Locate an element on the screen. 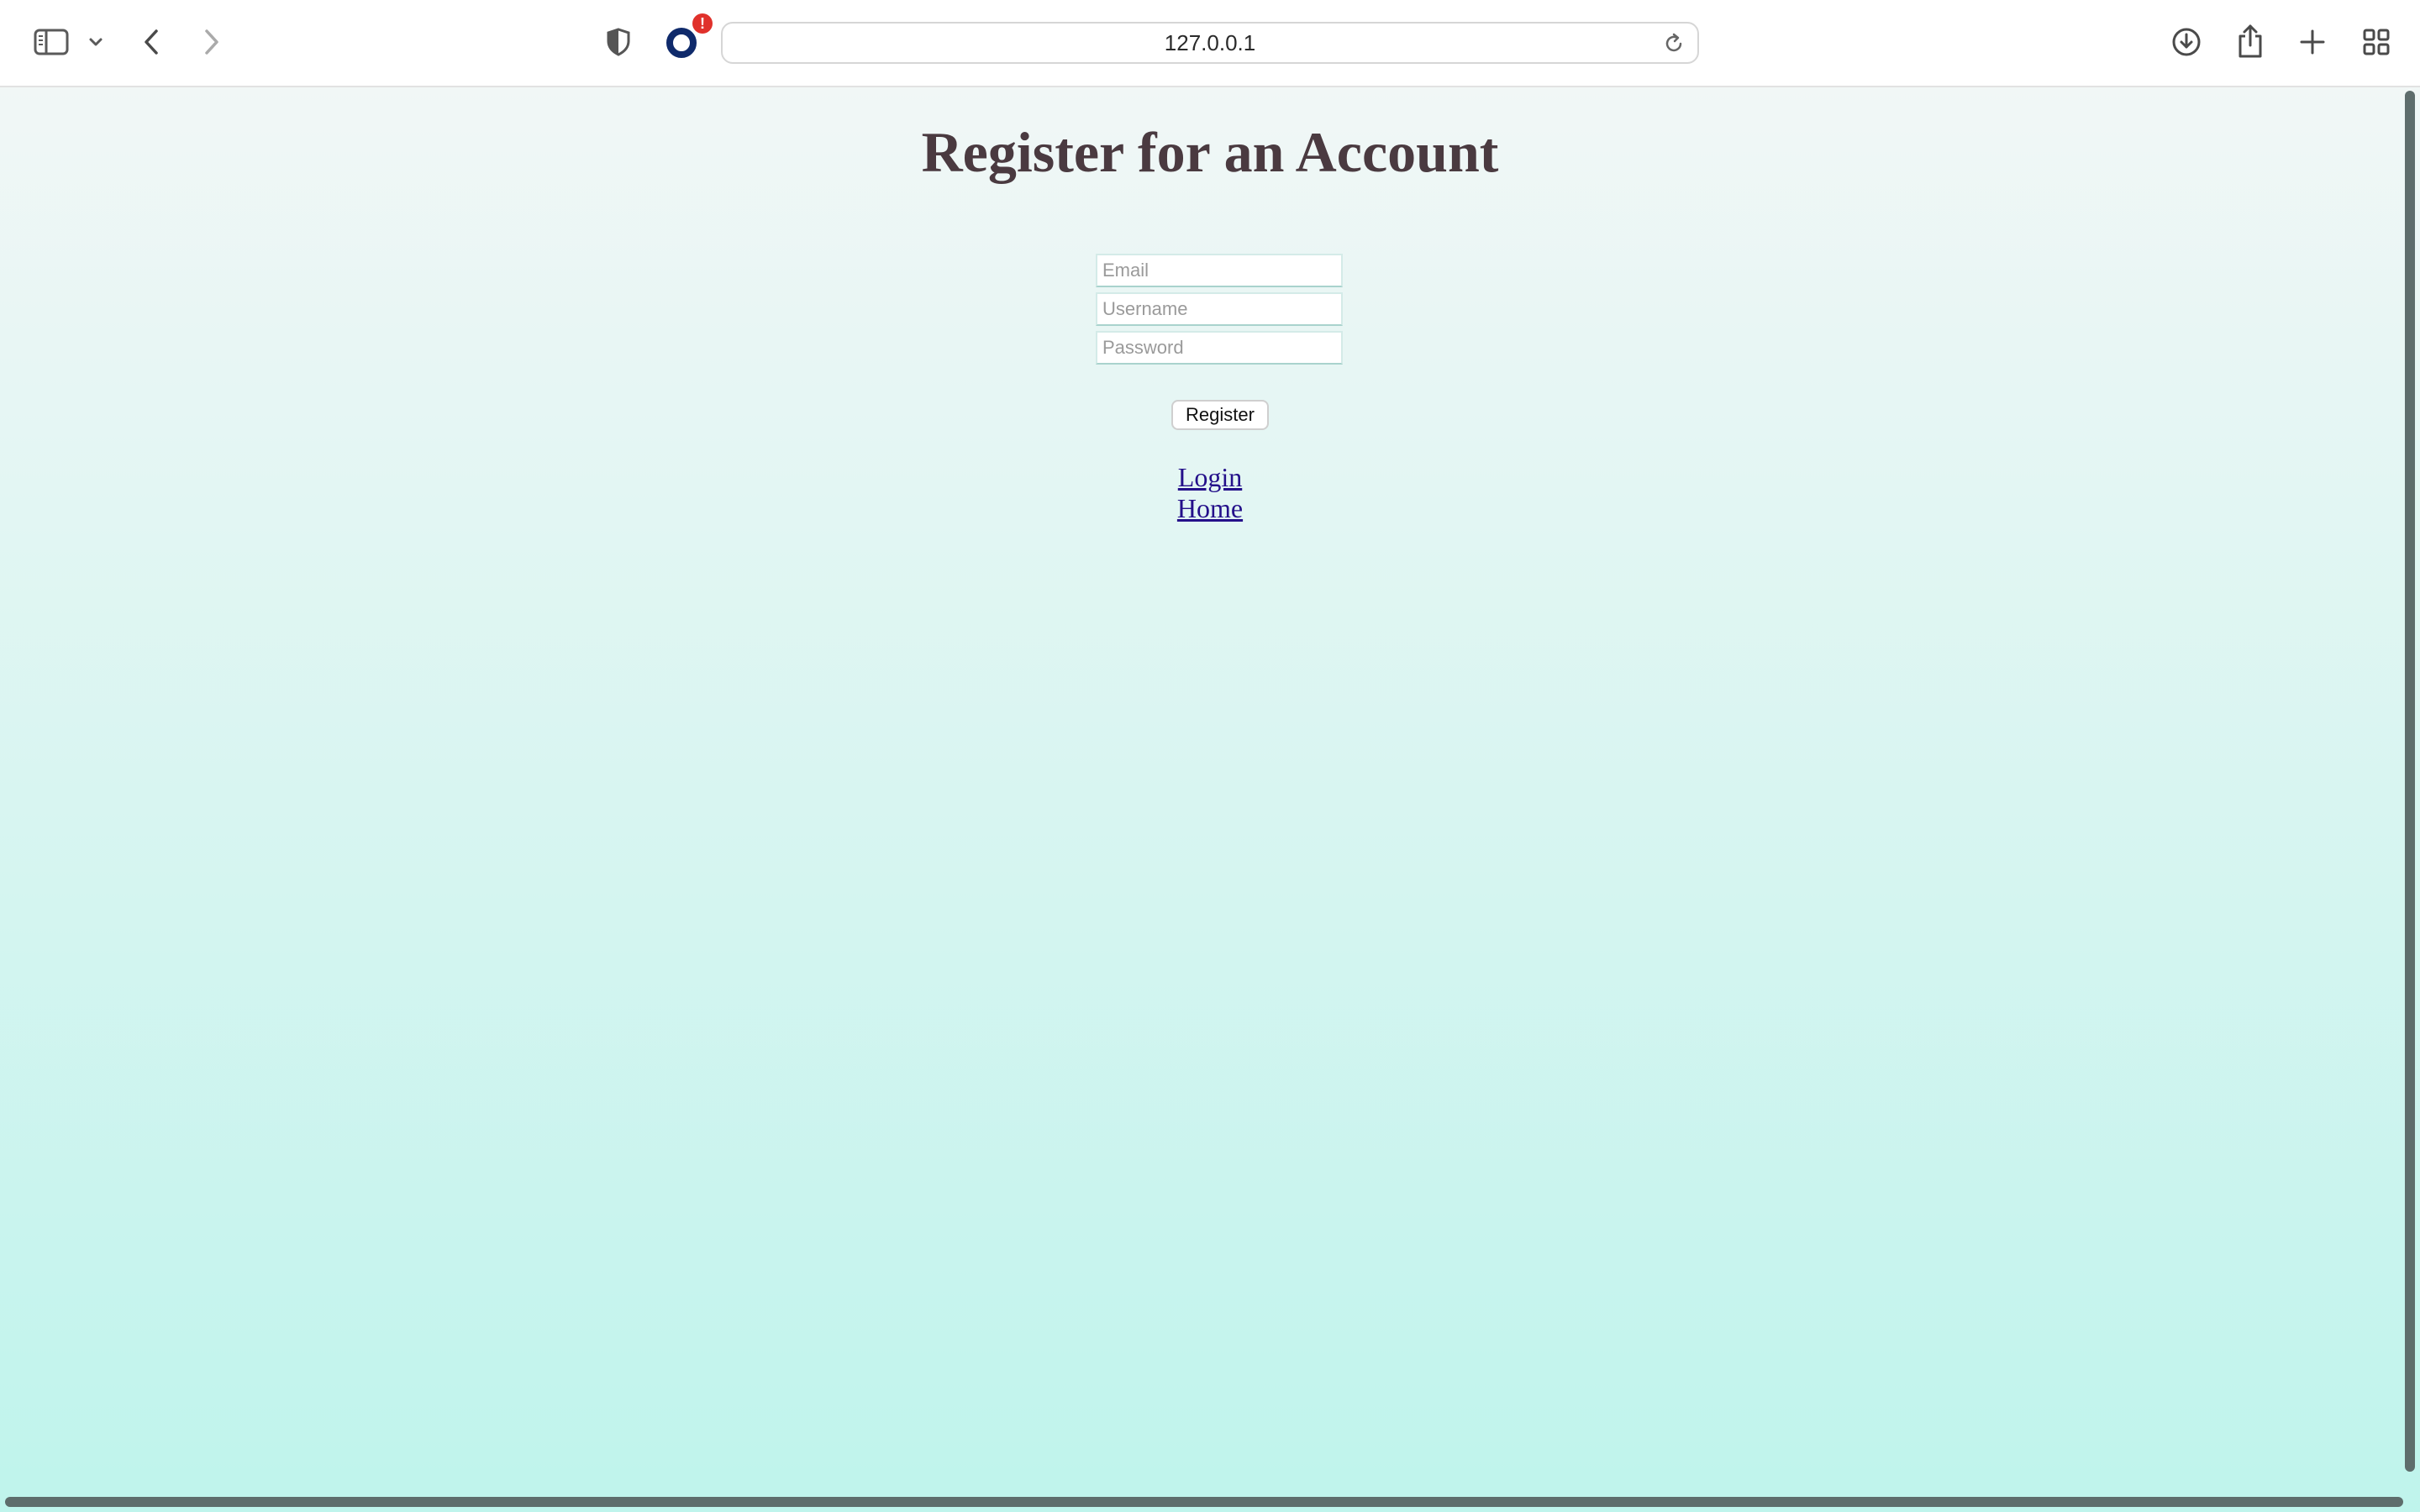  shield-icon is located at coordinates (618, 42).